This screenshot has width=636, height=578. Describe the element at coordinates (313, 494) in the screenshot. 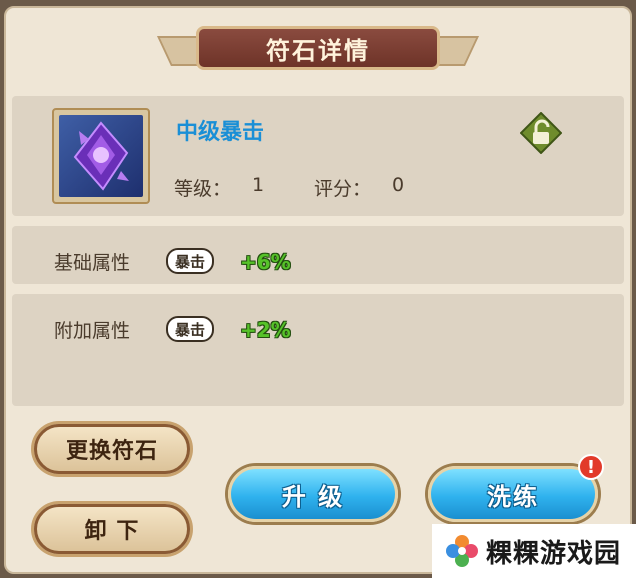

I see `upgrade-button: 升 级` at that location.